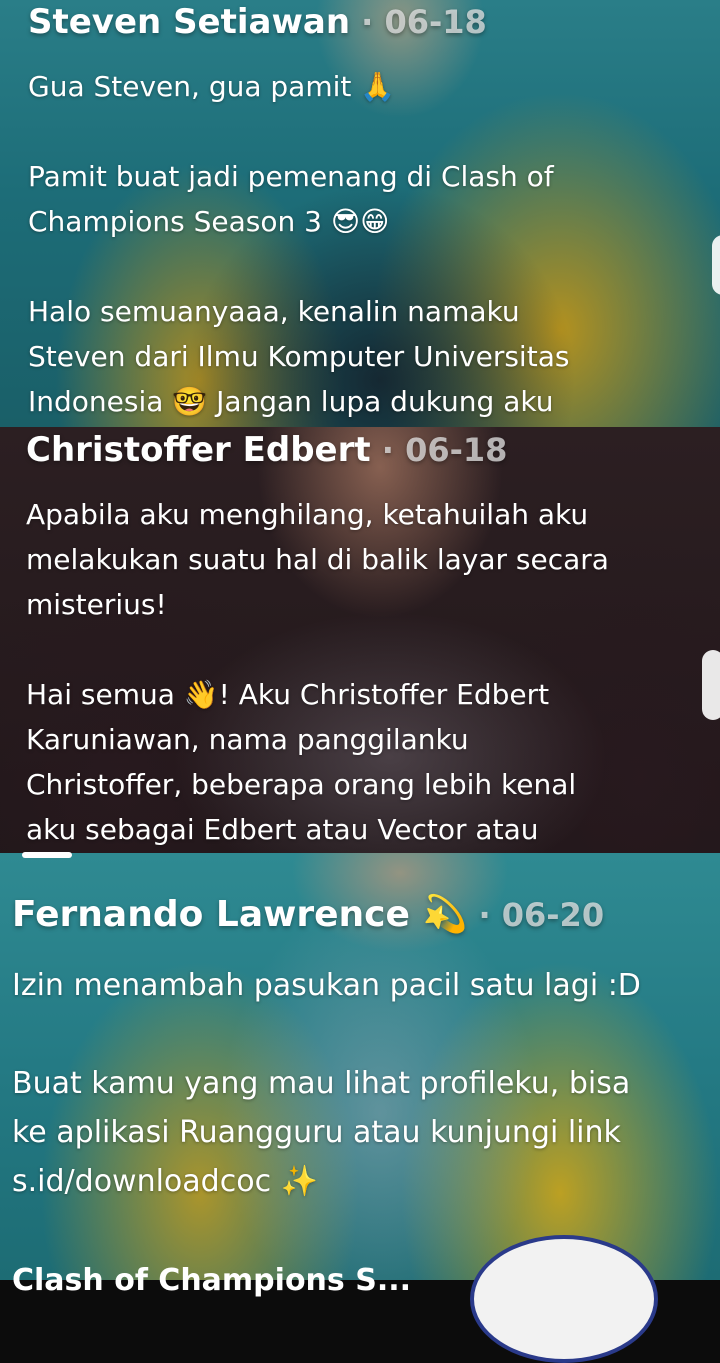 The image size is (720, 1363). I want to click on author-name: Christoffer Edbert, so click(198, 450).